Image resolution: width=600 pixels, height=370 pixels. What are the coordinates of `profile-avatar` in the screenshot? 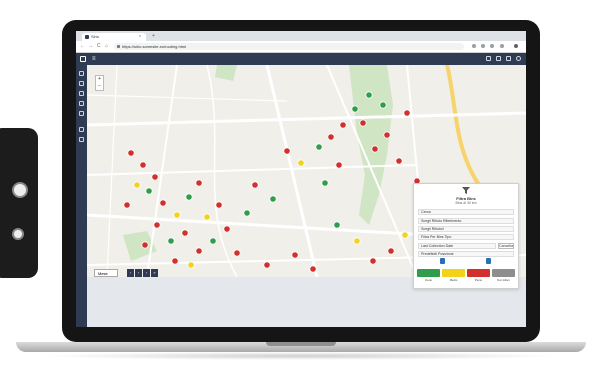 It's located at (516, 46).